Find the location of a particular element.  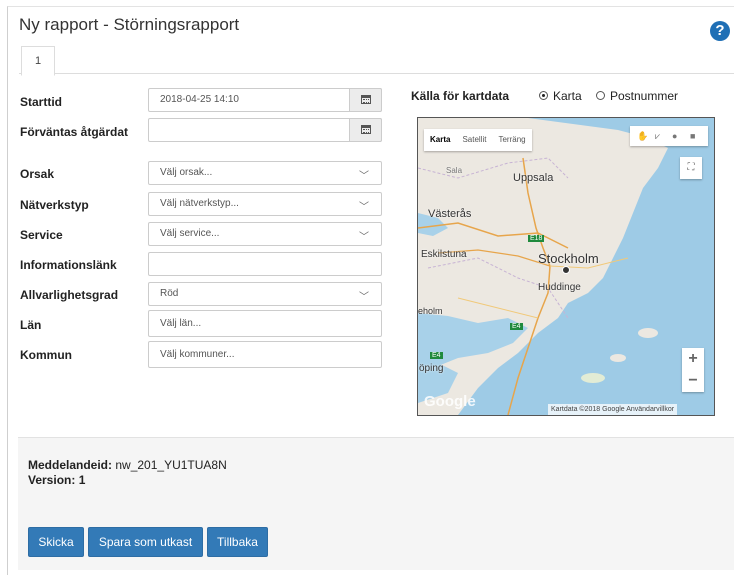

map-label-holm: eholm is located at coordinates (430, 311).